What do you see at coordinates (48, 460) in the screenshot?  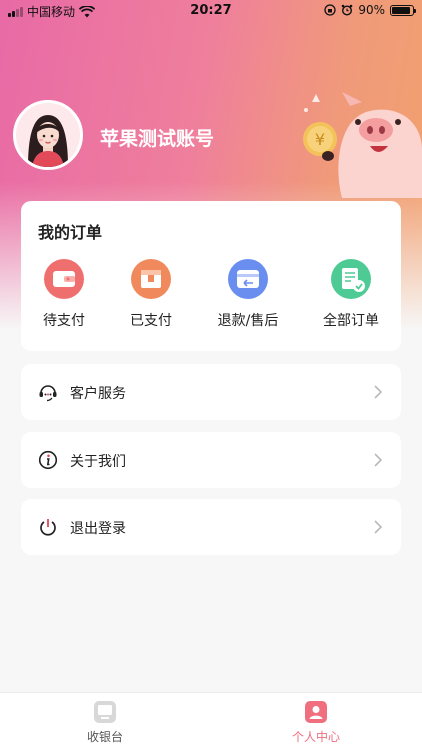 I see `info-icon` at bounding box center [48, 460].